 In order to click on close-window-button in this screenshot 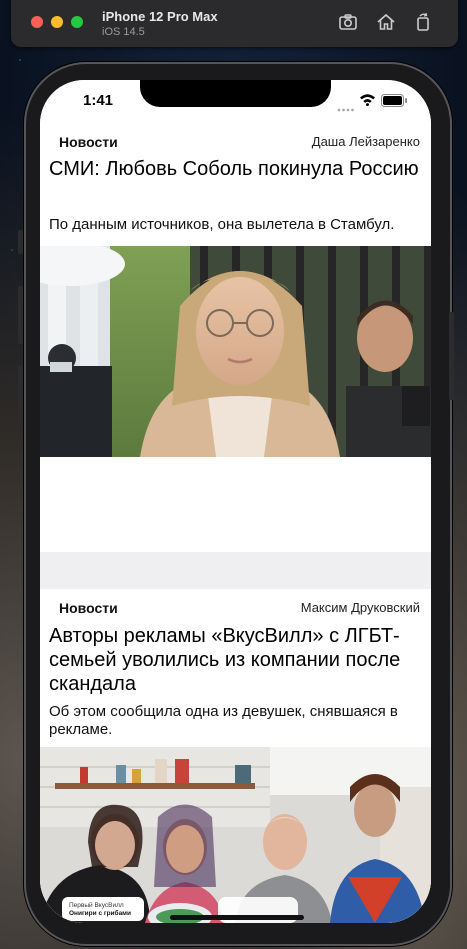, I will do `click(37, 22)`.